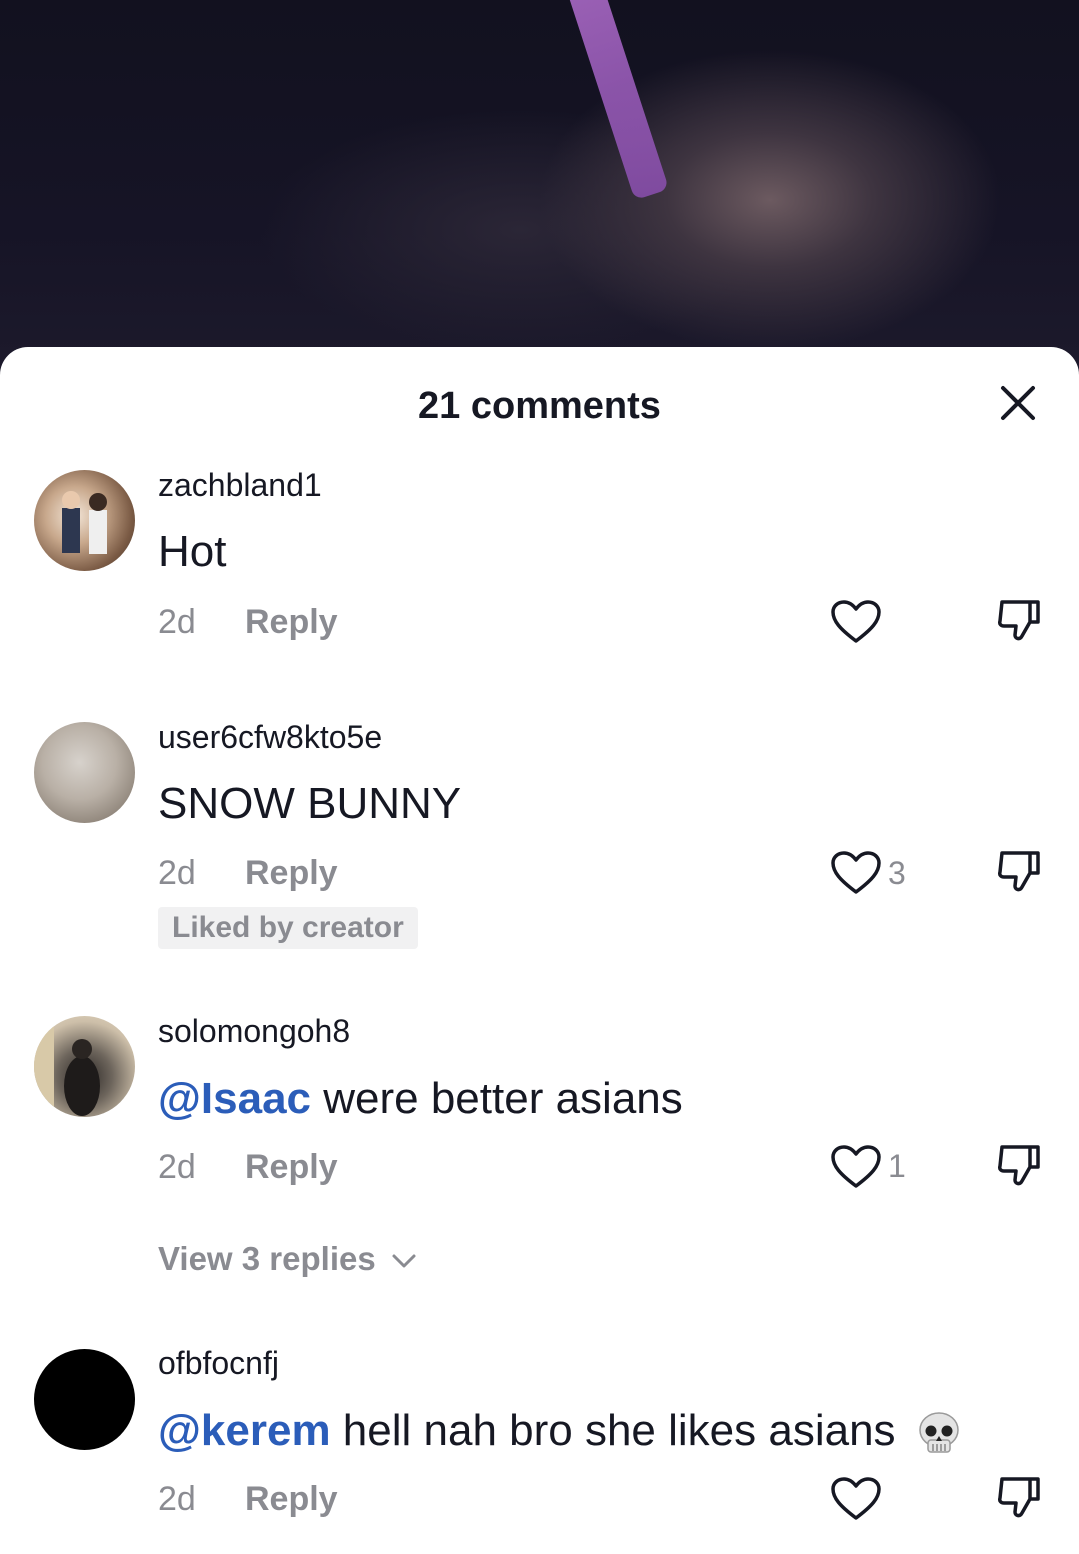 The width and height of the screenshot is (1079, 1554). What do you see at coordinates (270, 737) in the screenshot?
I see `comment-username: user6cfw8kto5e` at bounding box center [270, 737].